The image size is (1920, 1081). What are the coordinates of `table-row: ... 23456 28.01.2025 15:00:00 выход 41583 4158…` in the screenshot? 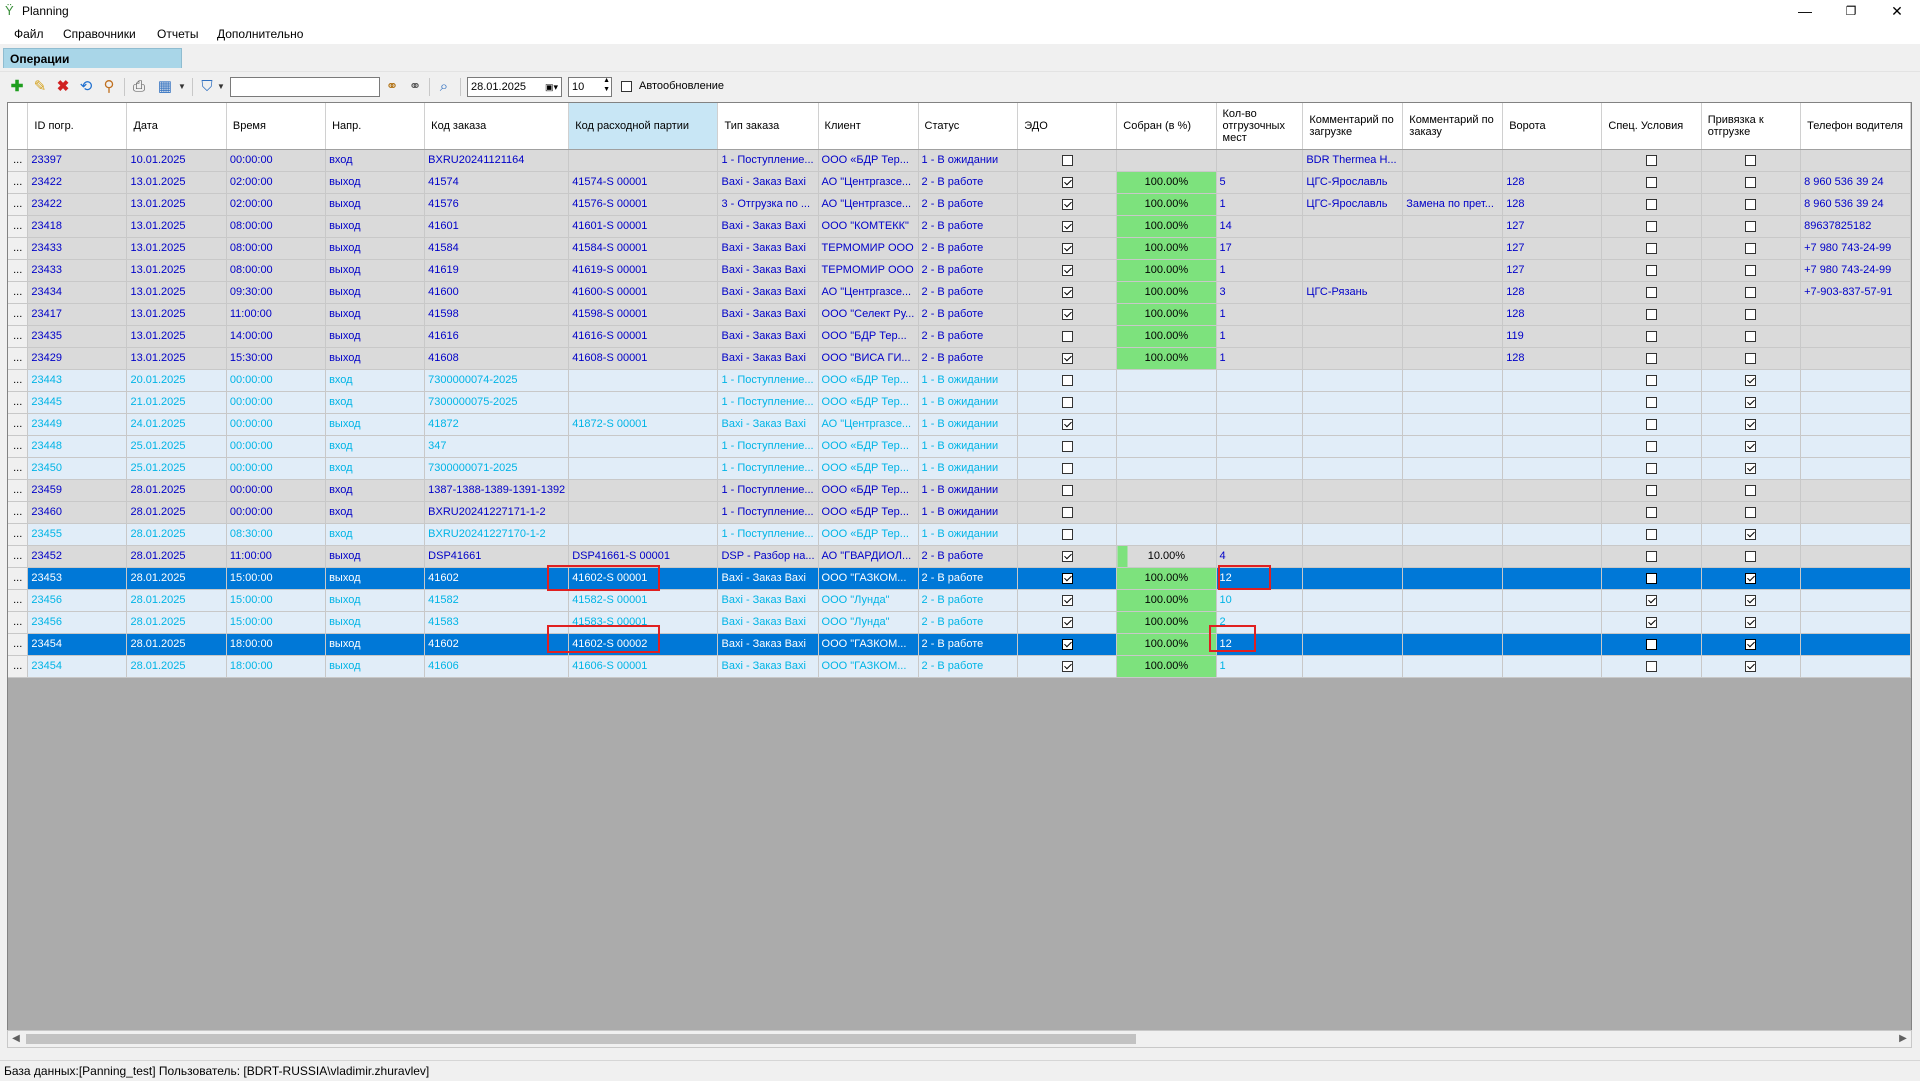 It's located at (959, 622).